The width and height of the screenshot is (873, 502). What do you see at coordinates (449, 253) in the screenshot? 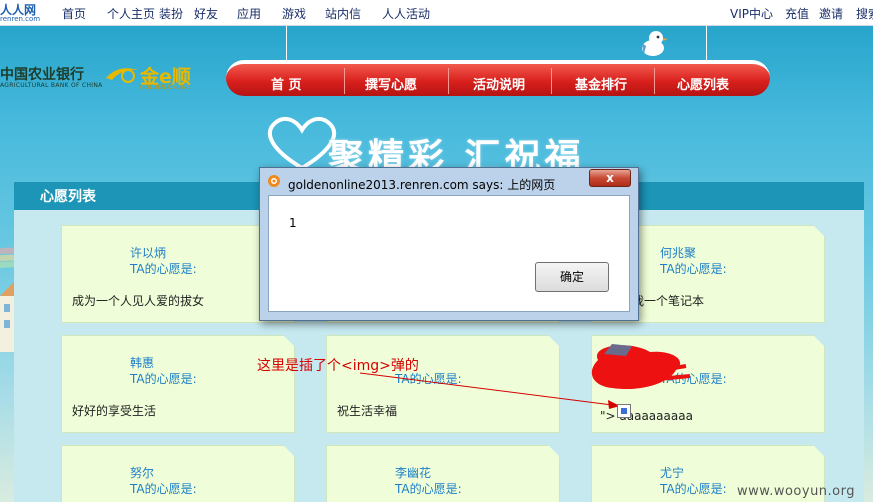
I see `dialog-body: 1 确定` at bounding box center [449, 253].